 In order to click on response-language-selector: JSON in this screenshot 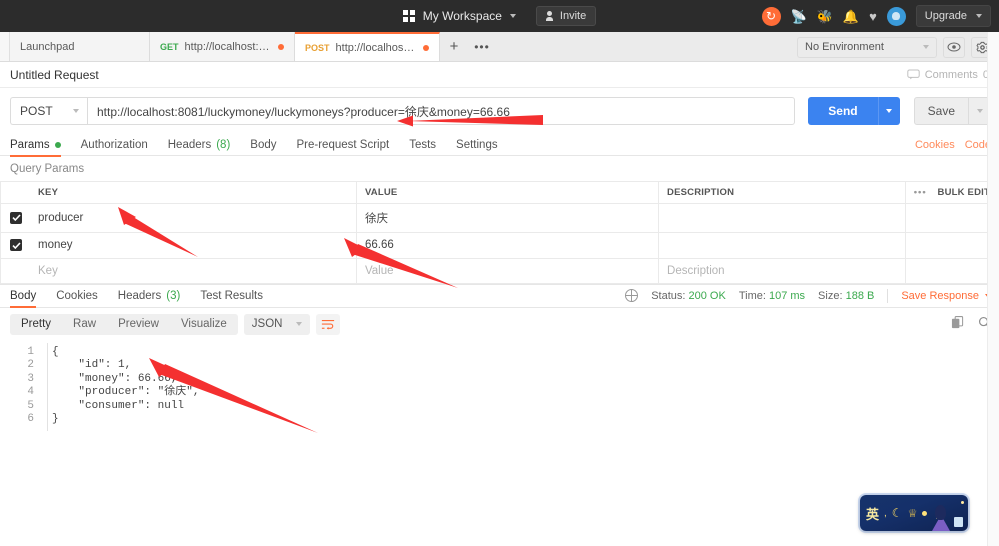, I will do `click(277, 324)`.